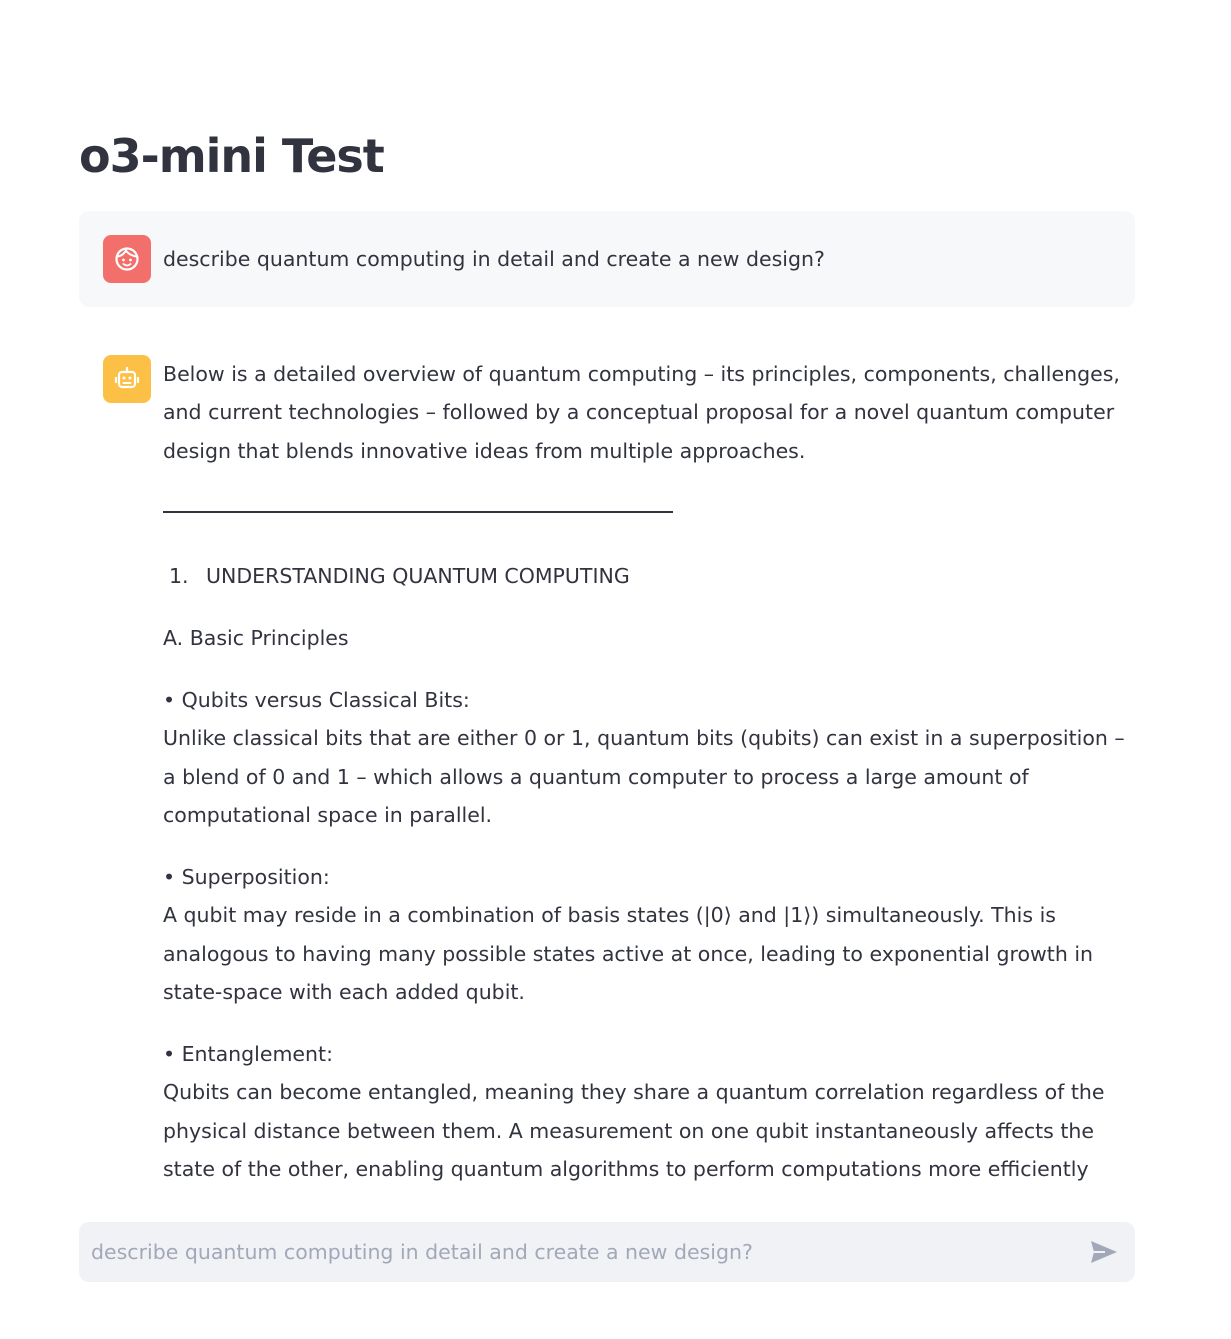 This screenshot has width=1231, height=1339. Describe the element at coordinates (256, 638) in the screenshot. I see `subsection-heading: A. Basic Principles` at that location.